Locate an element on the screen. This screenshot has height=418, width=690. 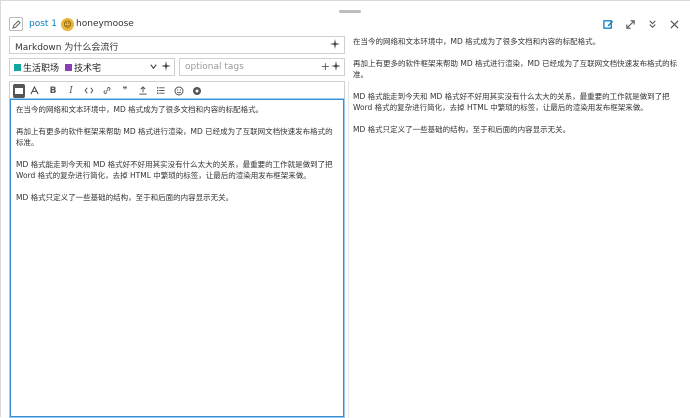
upload-button is located at coordinates (143, 91).